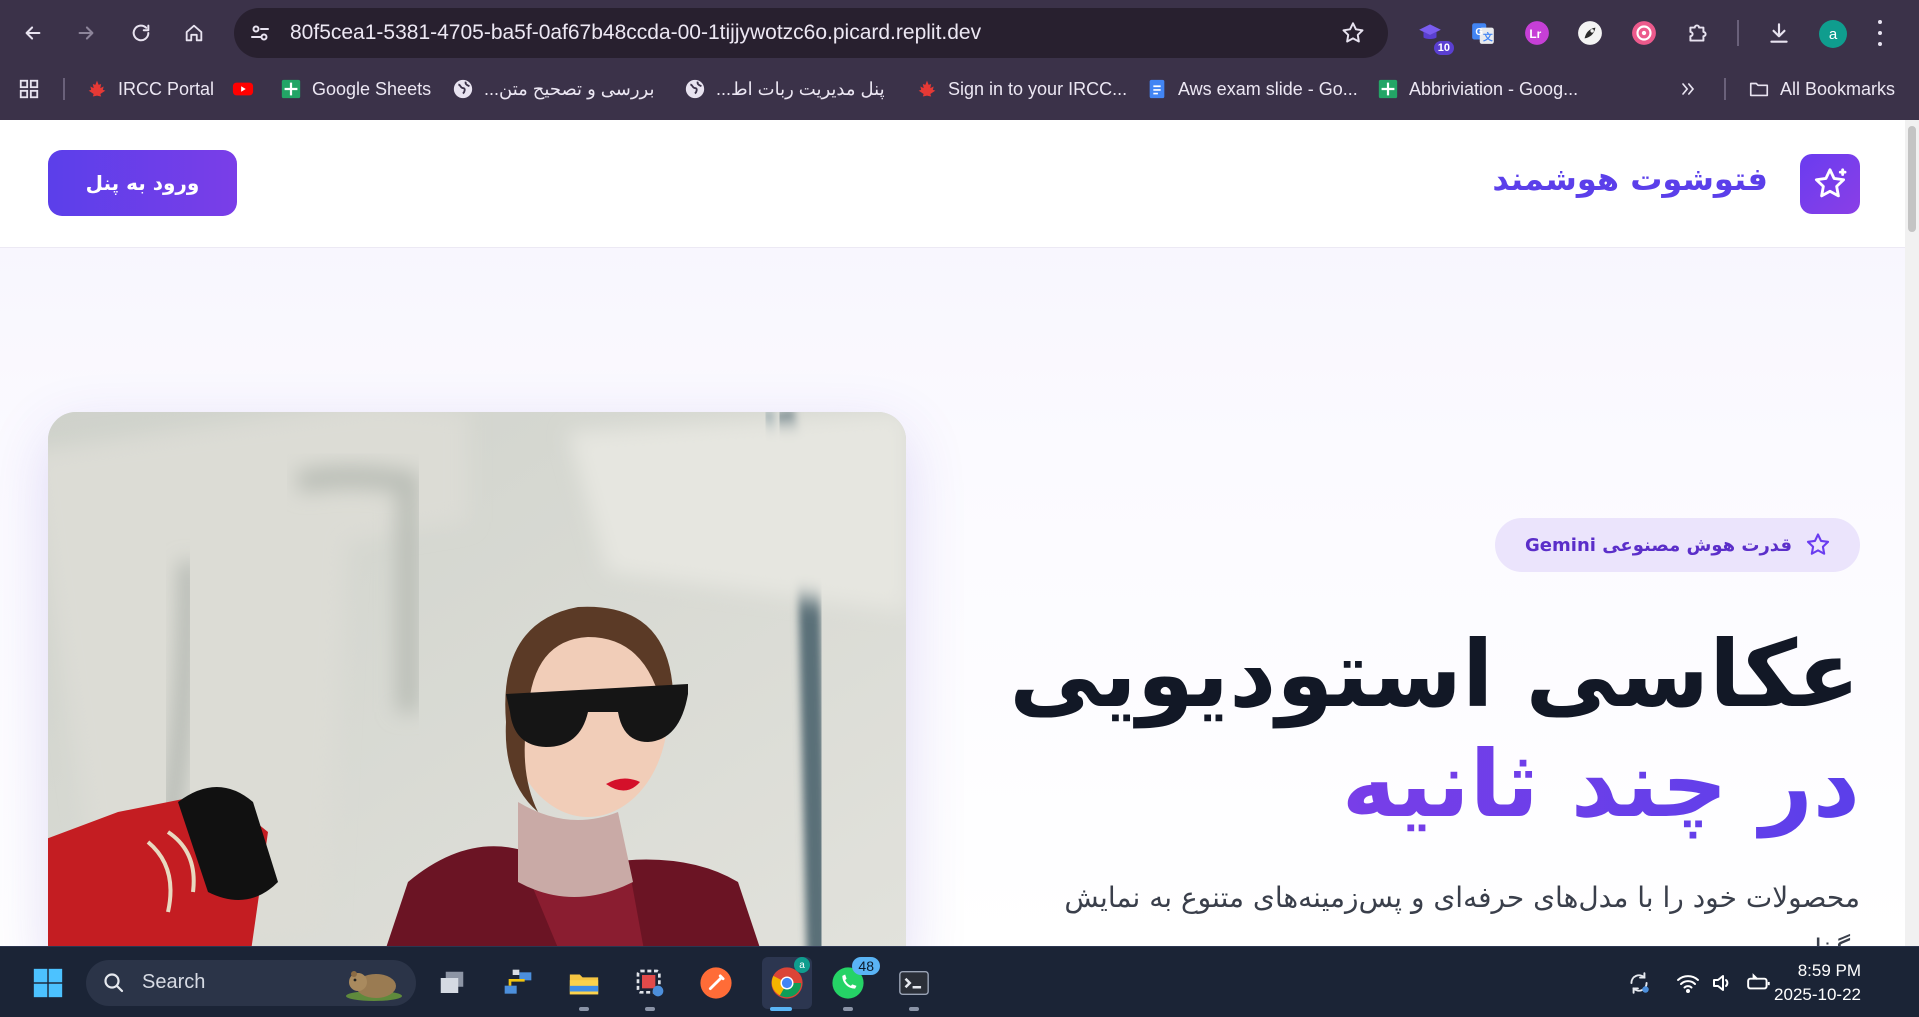 Image resolution: width=1919 pixels, height=1017 pixels. What do you see at coordinates (1759, 89) in the screenshot?
I see `folder-icon` at bounding box center [1759, 89].